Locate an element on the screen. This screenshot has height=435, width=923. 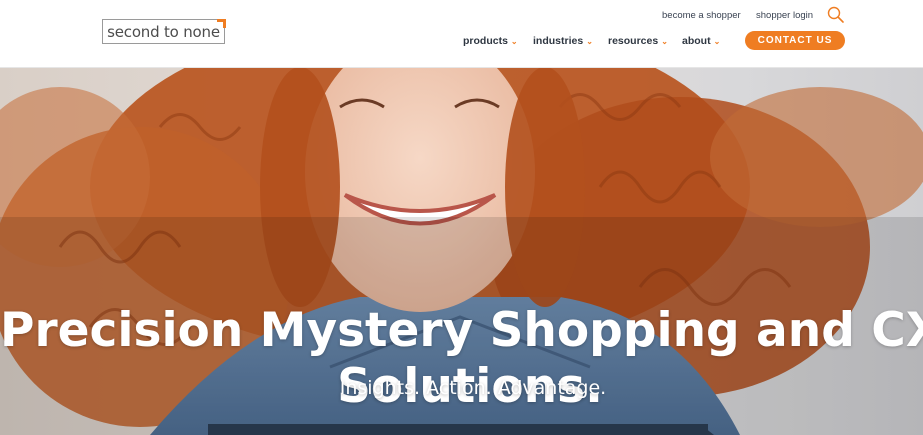
logo-text: second to none is located at coordinates (163, 31).